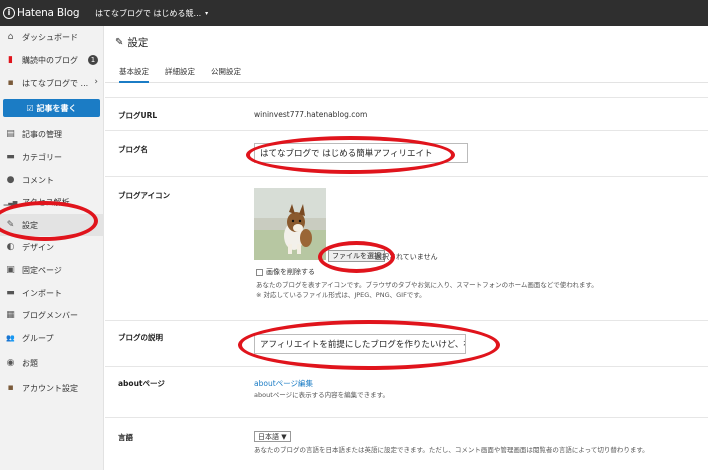  Describe the element at coordinates (180, 73) in the screenshot. I see `tab-advanced: 詳細設定` at that location.